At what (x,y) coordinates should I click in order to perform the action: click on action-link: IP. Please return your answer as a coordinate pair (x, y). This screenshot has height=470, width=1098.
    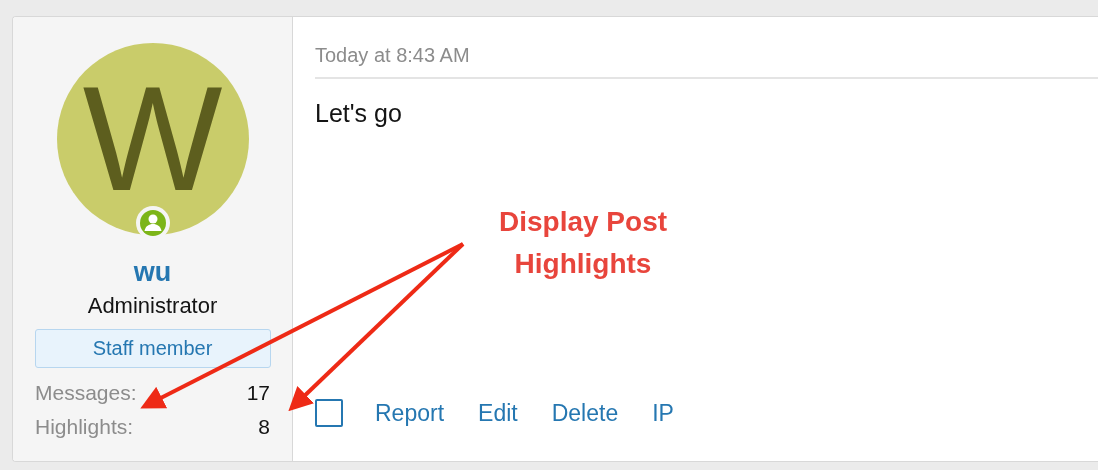
    Looking at the image, I should click on (663, 413).